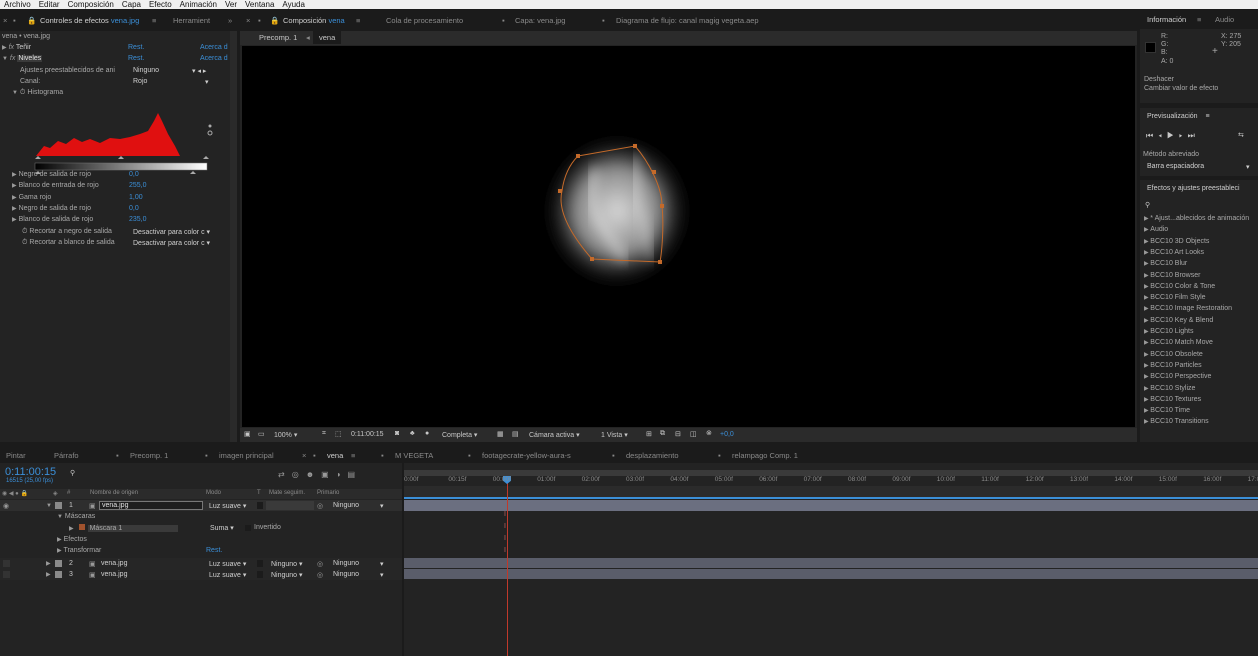 Image resolution: width=1258 pixels, height=656 pixels. Describe the element at coordinates (1173, 354) in the screenshot. I see `effects-list-item: ▶ BCC10 Obsolete` at that location.